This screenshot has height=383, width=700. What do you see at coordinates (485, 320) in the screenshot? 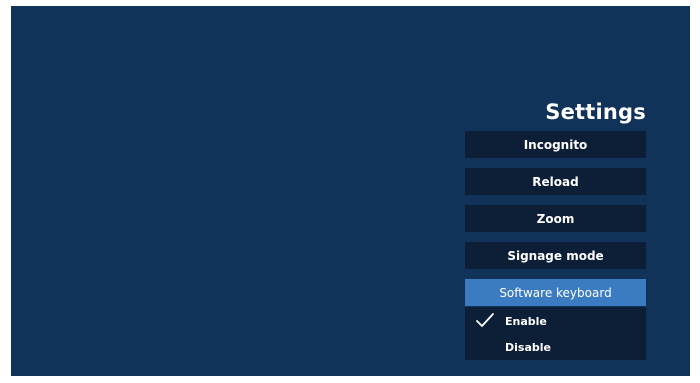
I see `checkmark-icon` at bounding box center [485, 320].